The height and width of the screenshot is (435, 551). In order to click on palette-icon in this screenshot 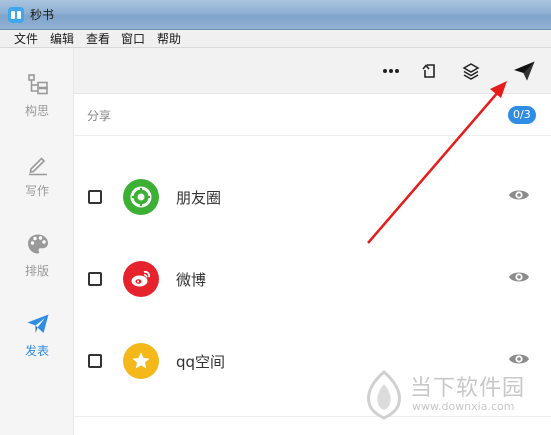, I will do `click(38, 244)`.